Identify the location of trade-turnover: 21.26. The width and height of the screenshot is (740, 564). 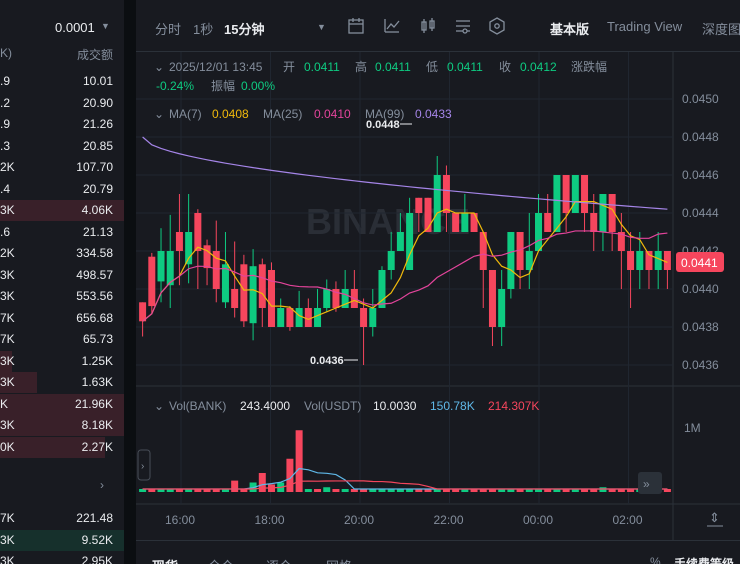
(97, 124).